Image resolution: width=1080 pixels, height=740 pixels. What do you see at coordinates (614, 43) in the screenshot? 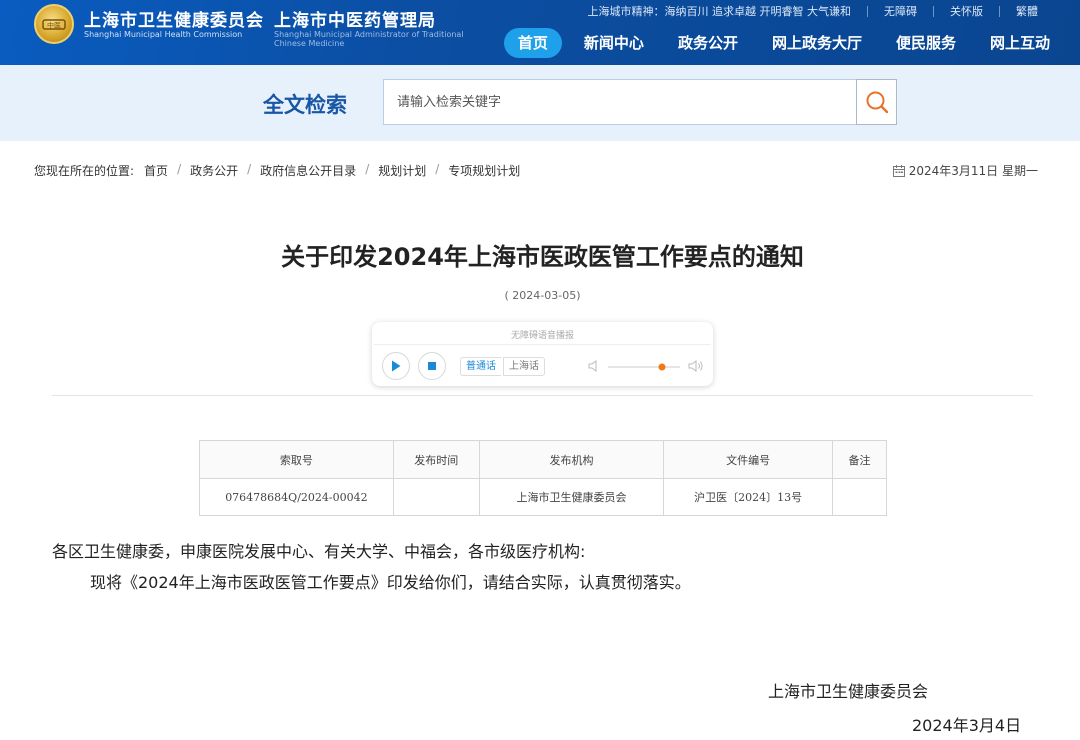
I see `nav-news-center: 新闻中心` at bounding box center [614, 43].